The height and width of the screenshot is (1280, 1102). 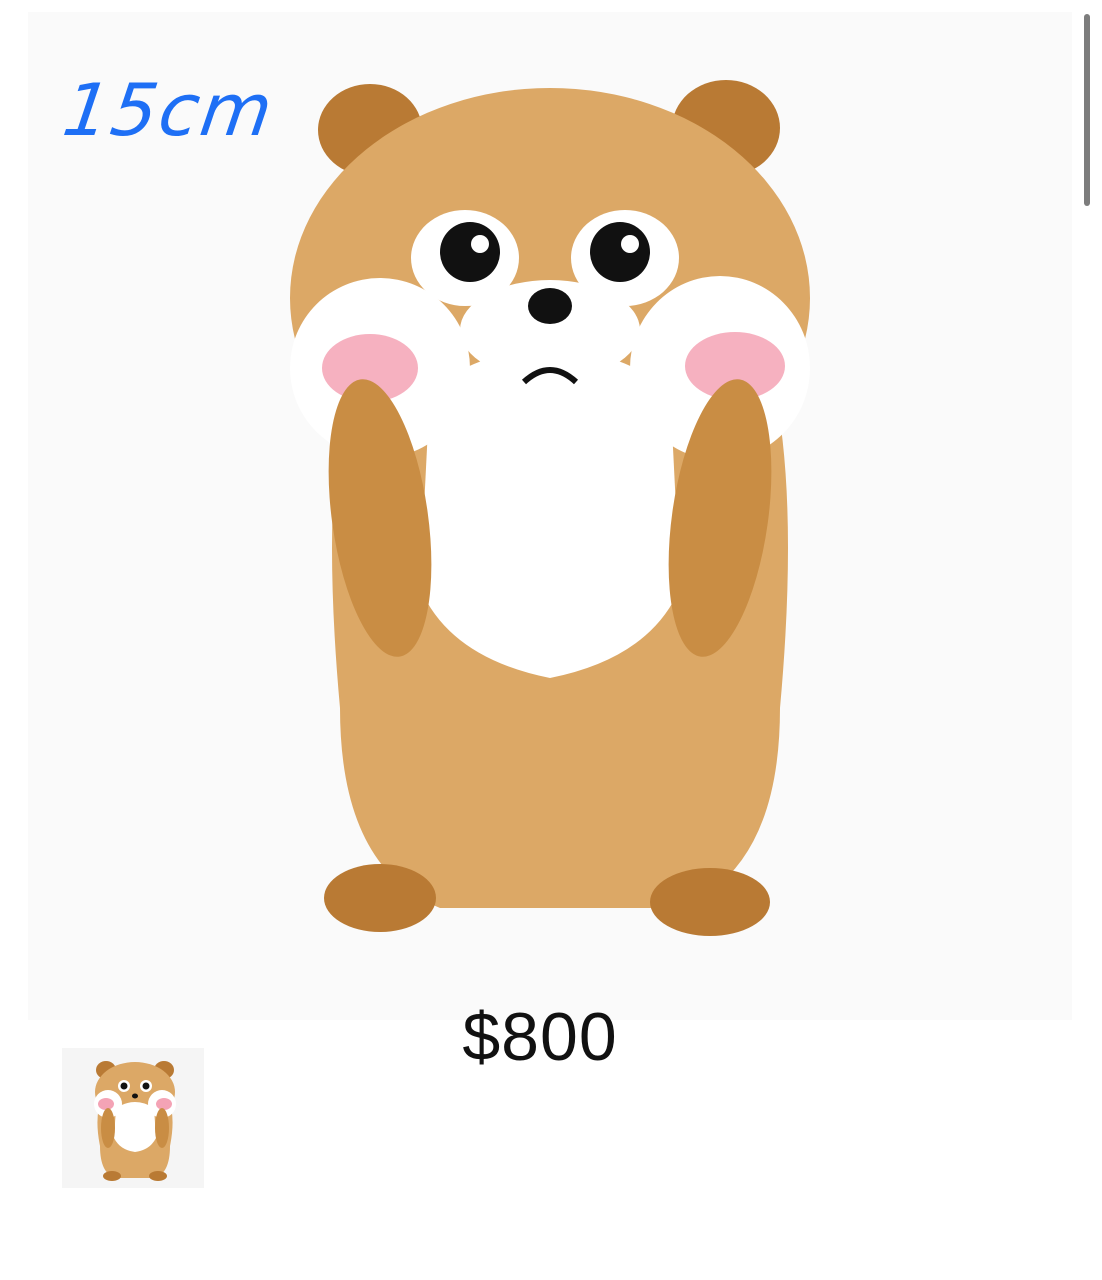 I want to click on right-foot, so click(x=710, y=902).